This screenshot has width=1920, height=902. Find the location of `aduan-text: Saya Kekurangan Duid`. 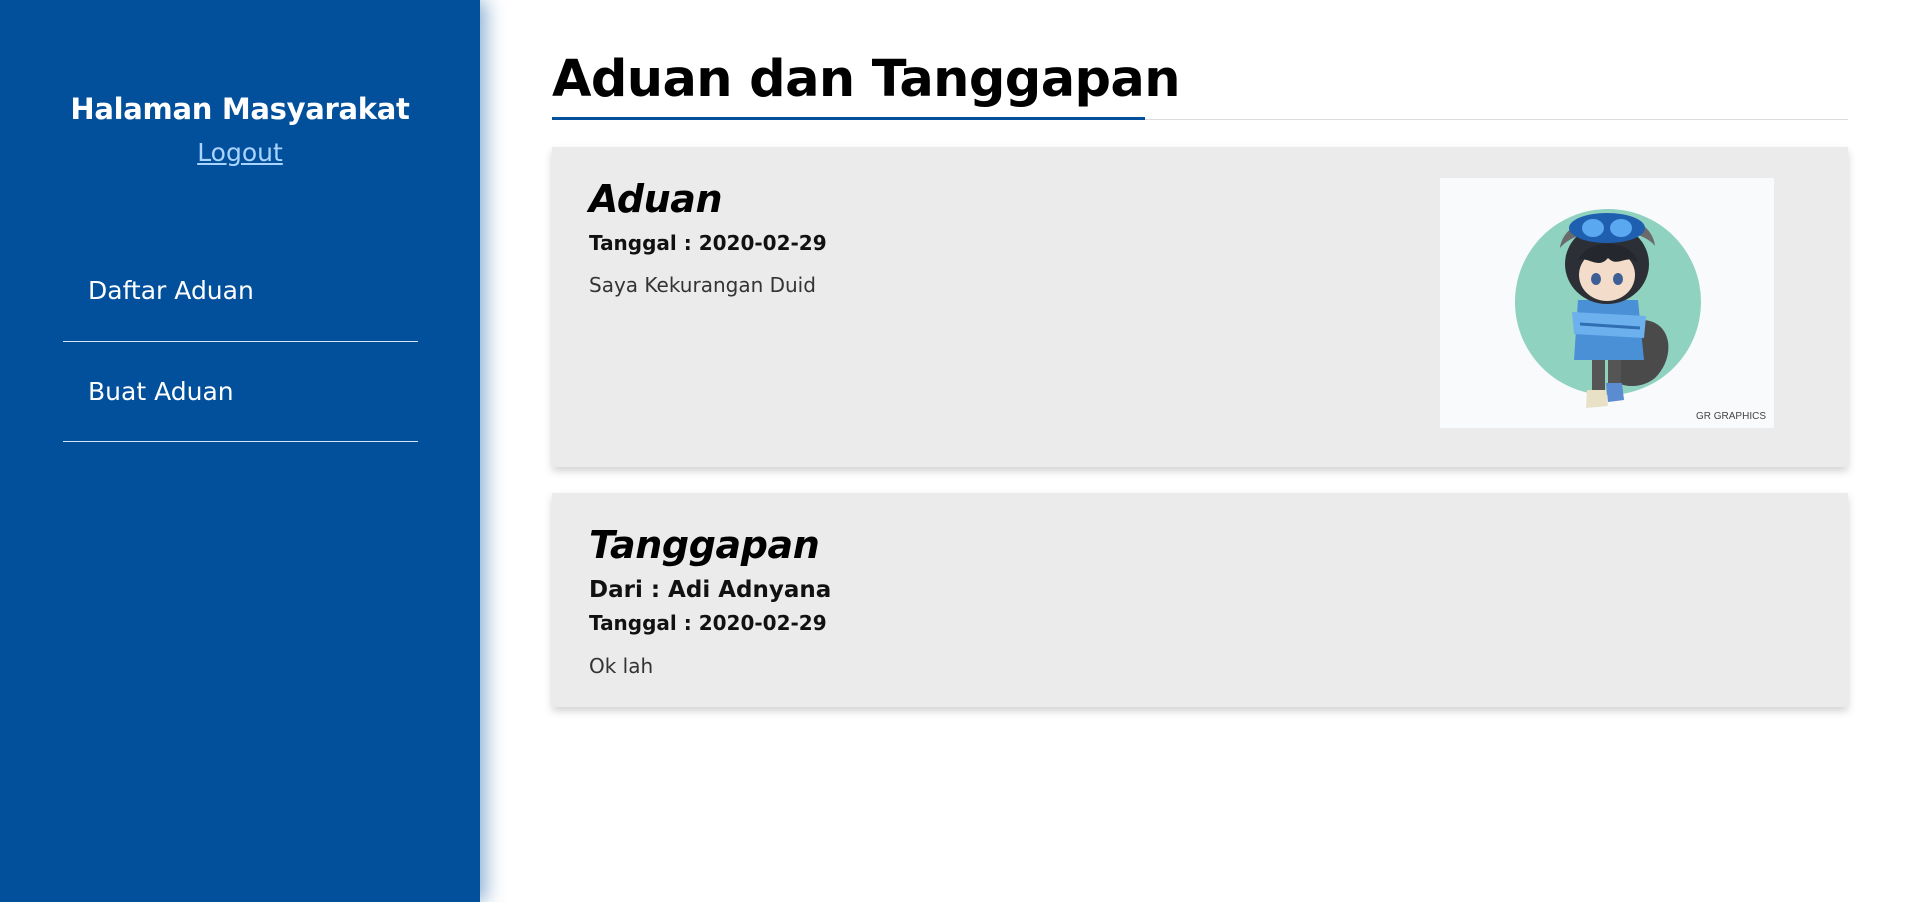

aduan-text: Saya Kekurangan Duid is located at coordinates (702, 285).